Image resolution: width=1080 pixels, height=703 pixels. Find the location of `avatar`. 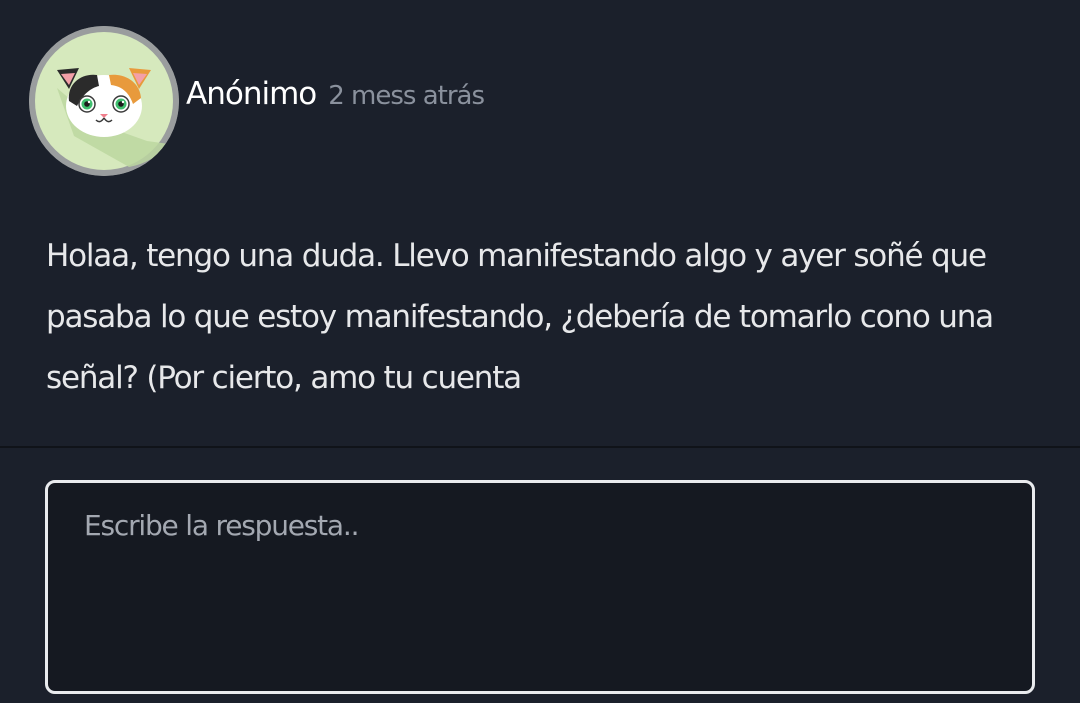

avatar is located at coordinates (104, 101).